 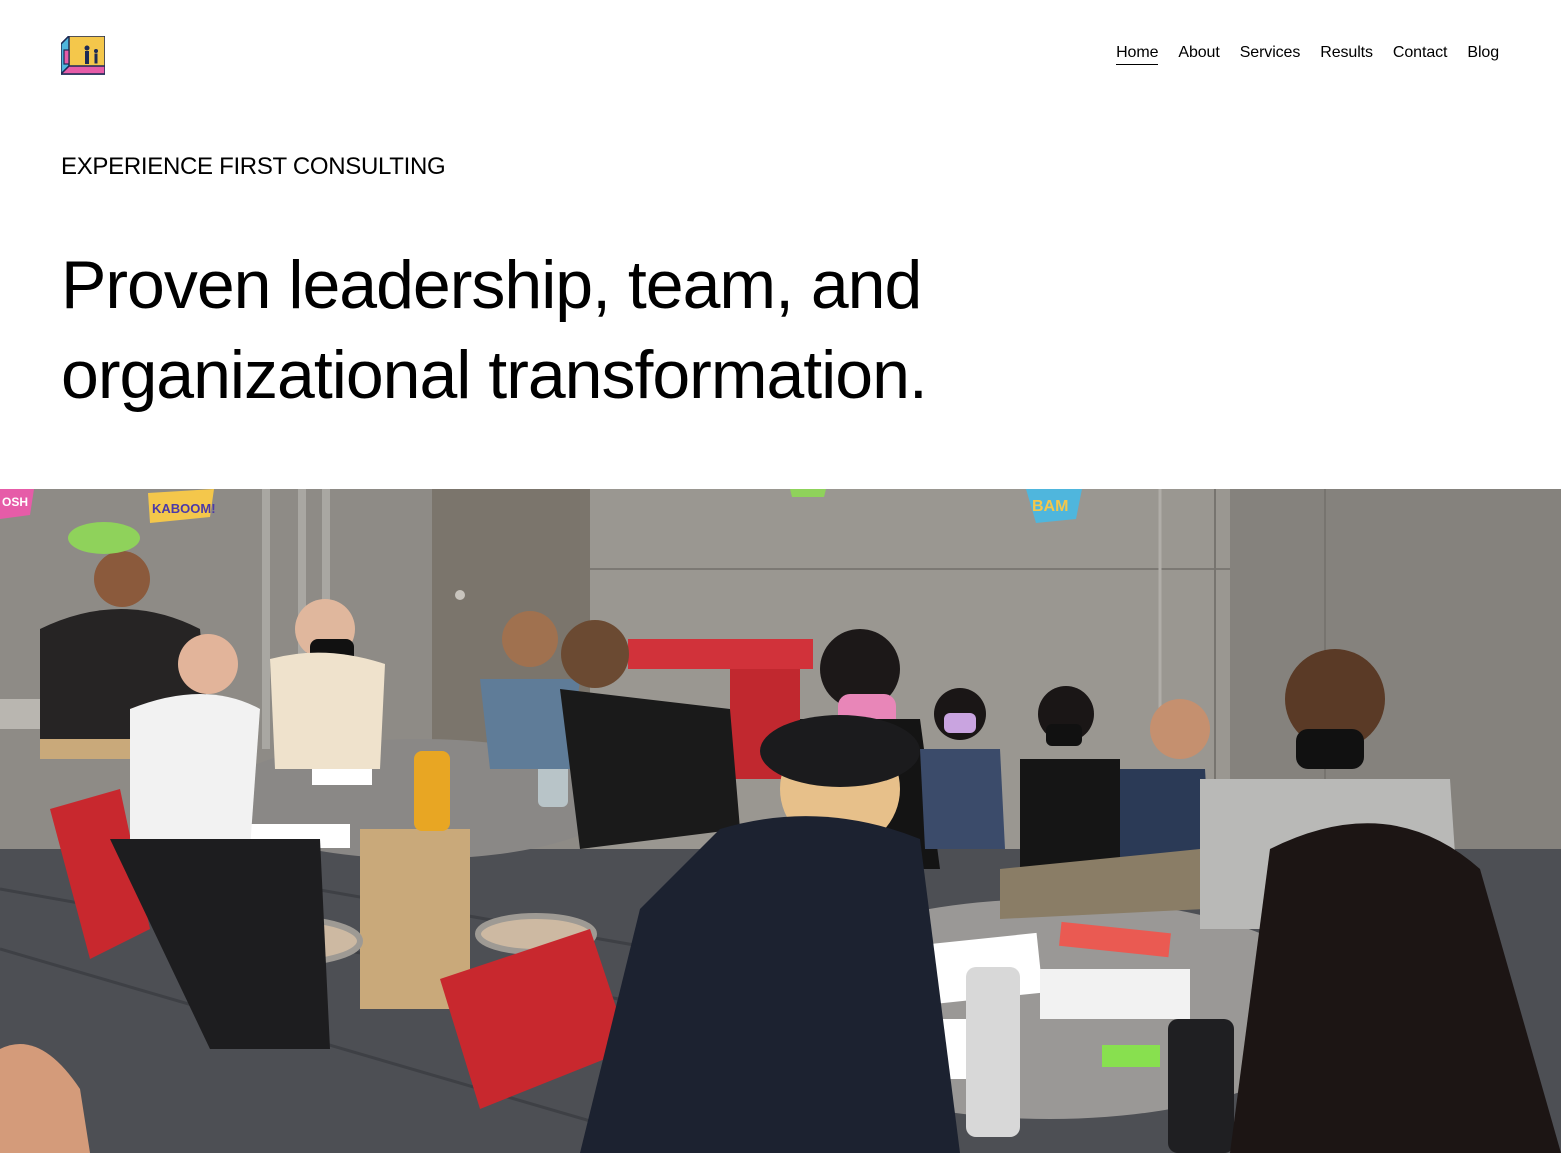 I want to click on nav-about-link: About, so click(x=1198, y=54).